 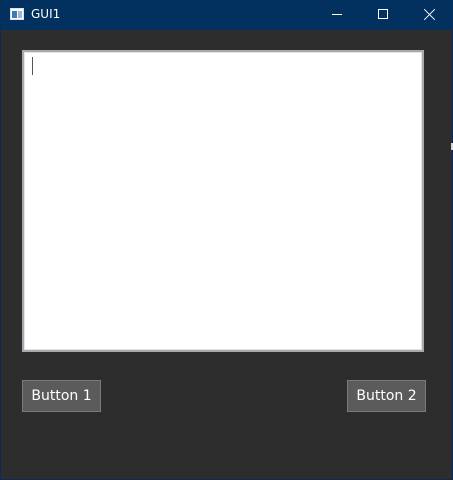 I want to click on close-icon, so click(x=429, y=14).